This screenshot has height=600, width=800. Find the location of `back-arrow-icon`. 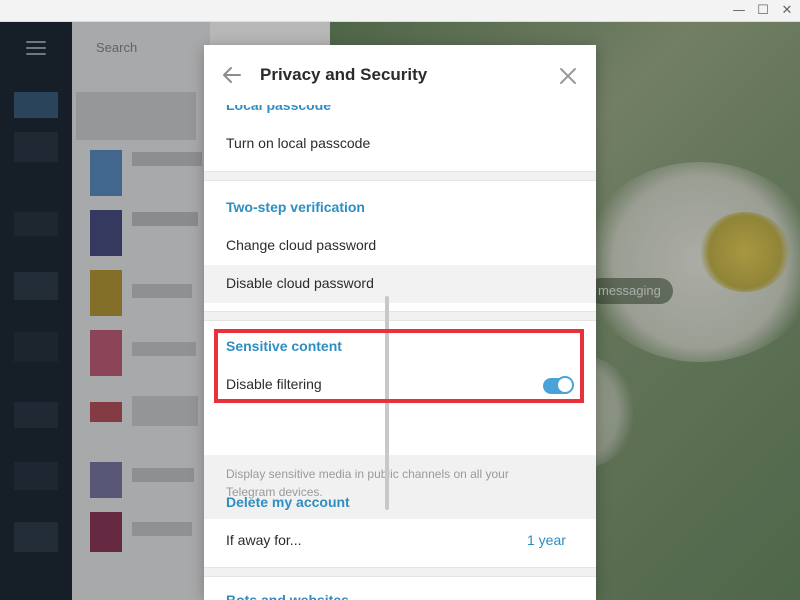

back-arrow-icon is located at coordinates (232, 75).